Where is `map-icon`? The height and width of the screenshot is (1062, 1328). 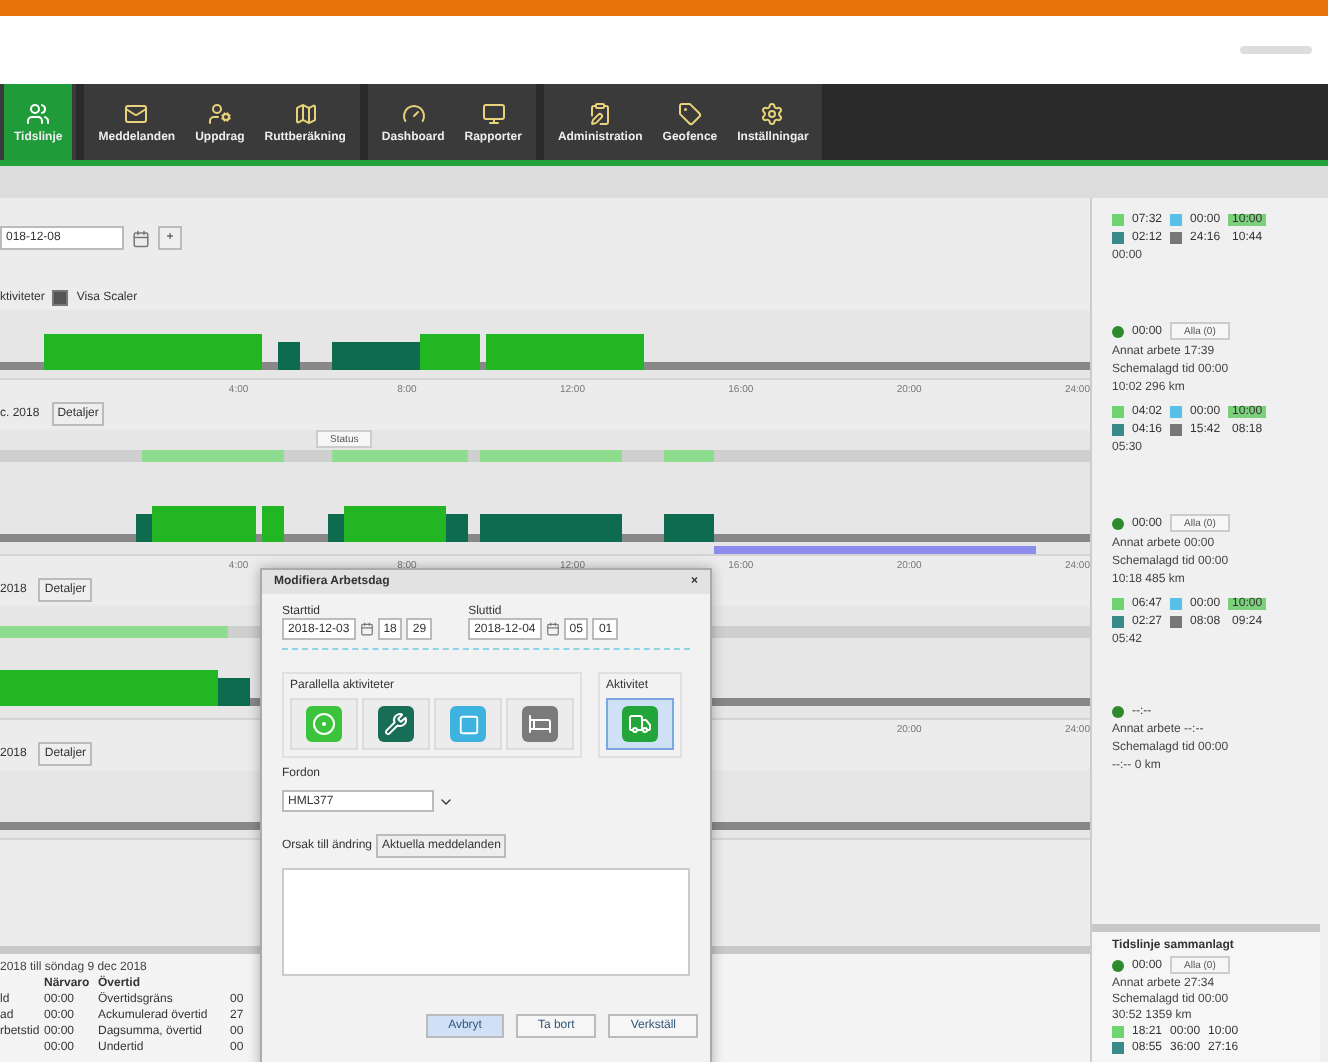
map-icon is located at coordinates (305, 113).